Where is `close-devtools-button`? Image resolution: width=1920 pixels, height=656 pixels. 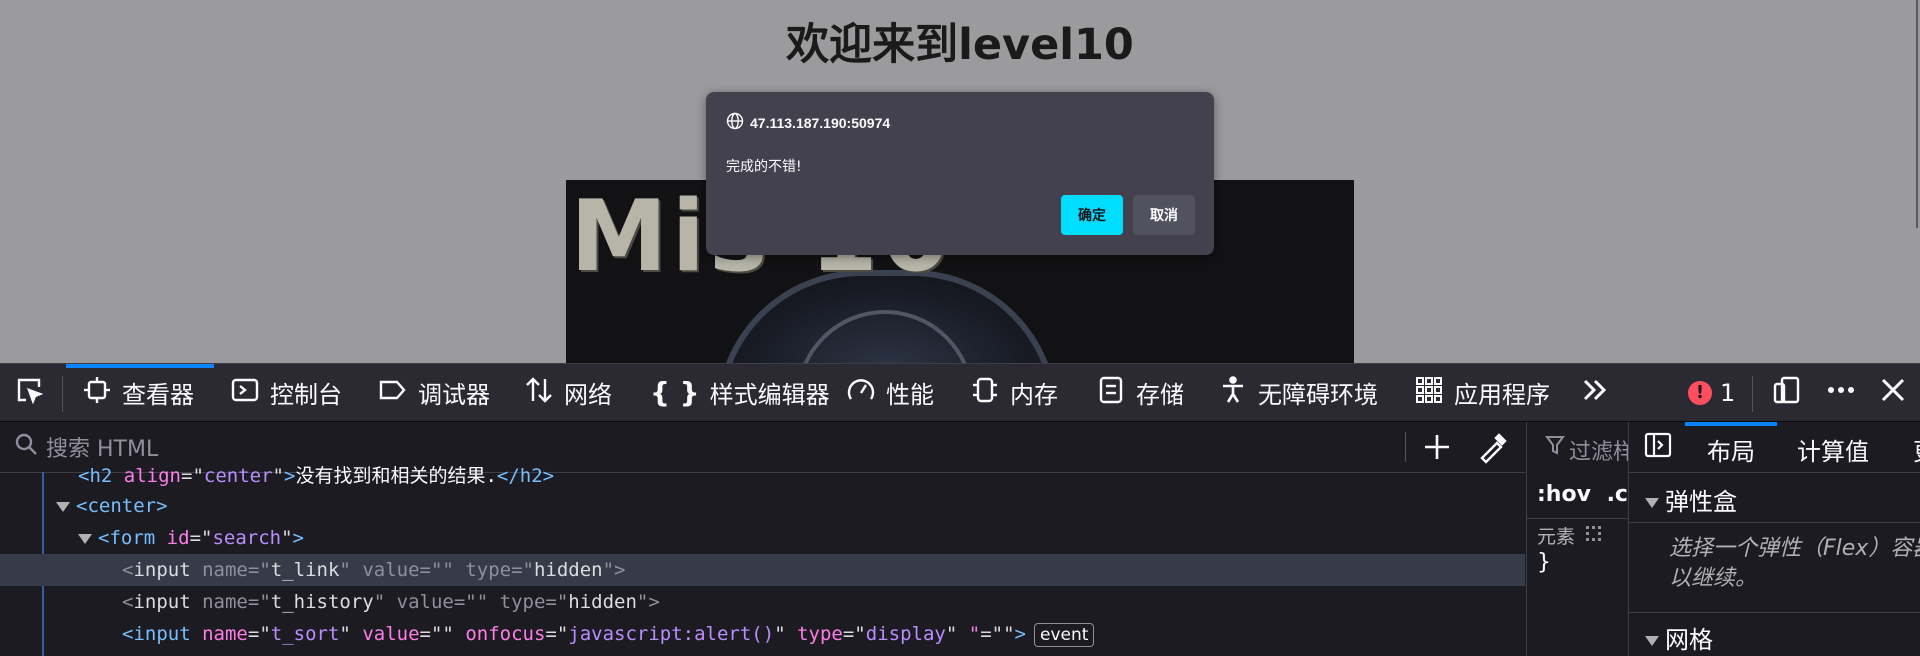
close-devtools-button is located at coordinates (1893, 392).